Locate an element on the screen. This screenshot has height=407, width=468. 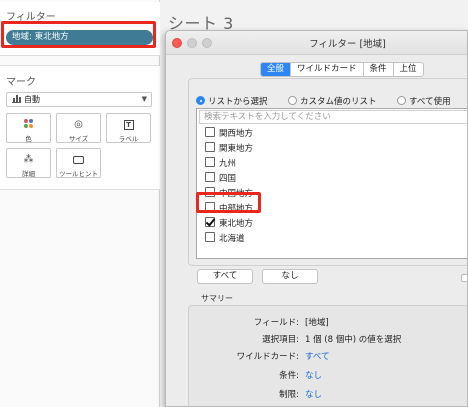
list-item-label: 四国 is located at coordinates (228, 179).